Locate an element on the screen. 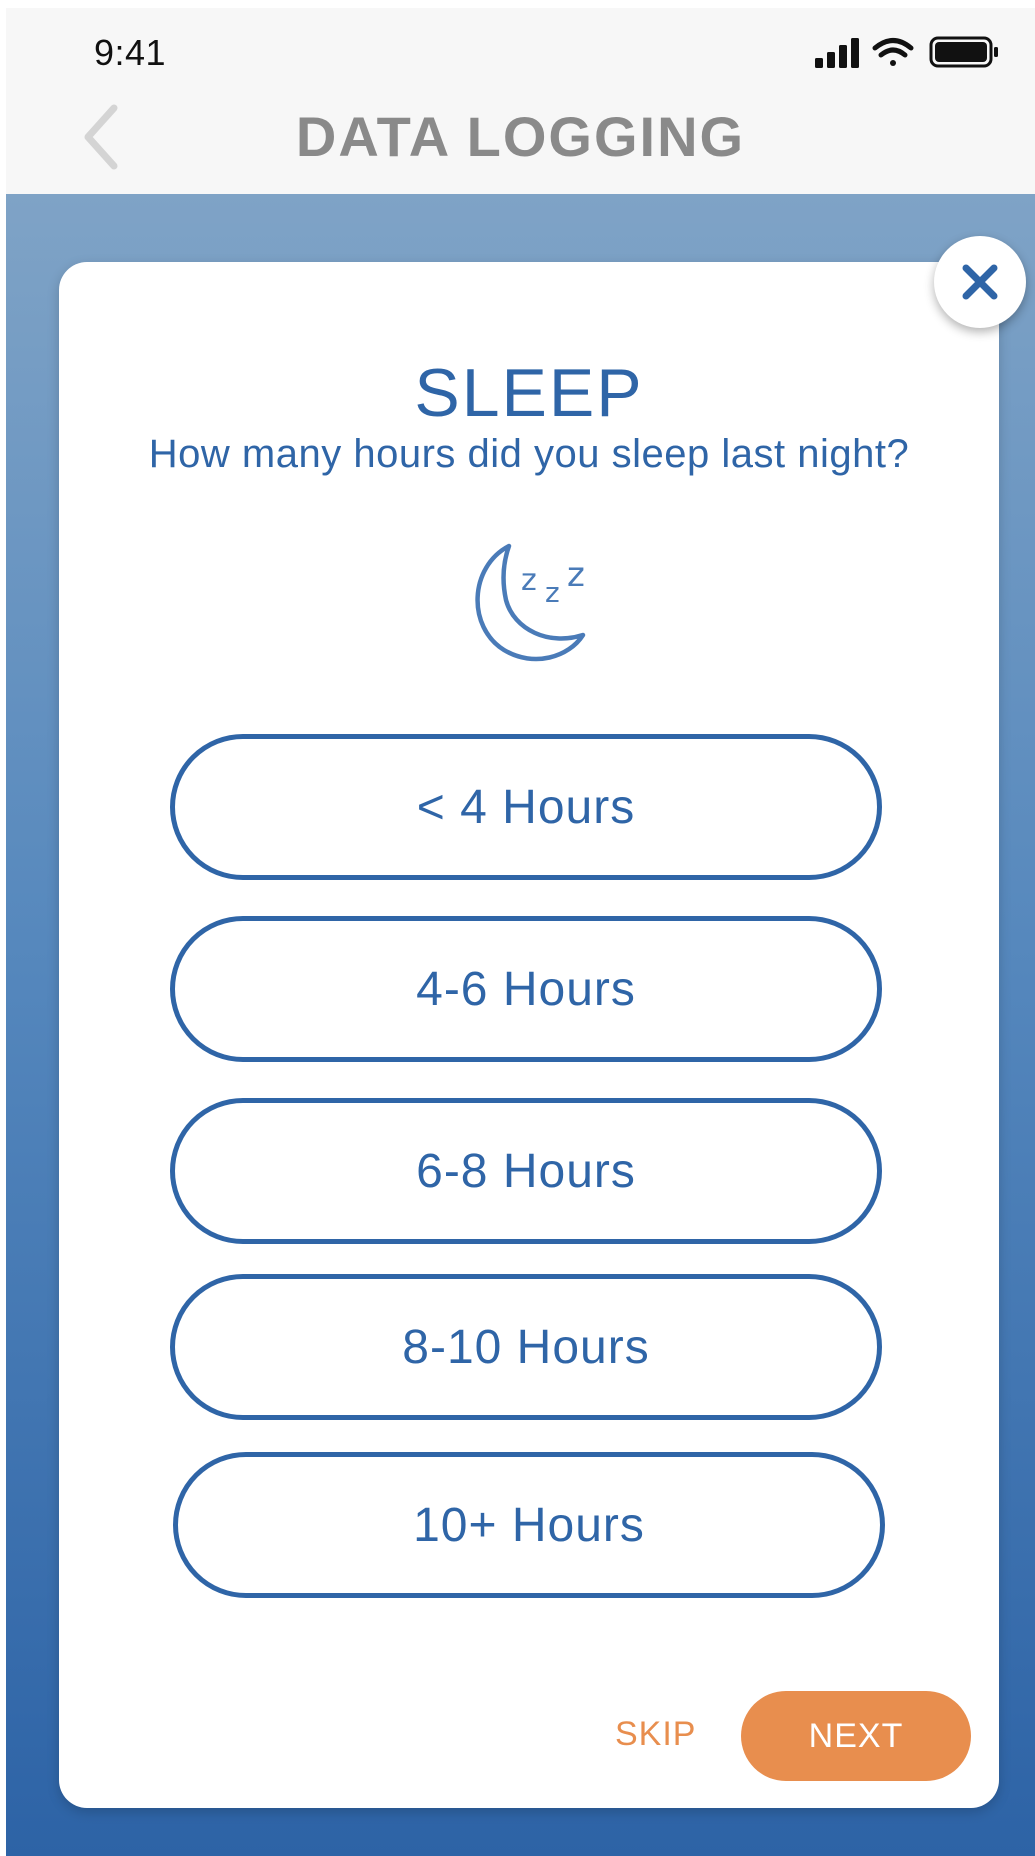  option-10-plus-hours: 10+ Hours is located at coordinates (529, 1525).